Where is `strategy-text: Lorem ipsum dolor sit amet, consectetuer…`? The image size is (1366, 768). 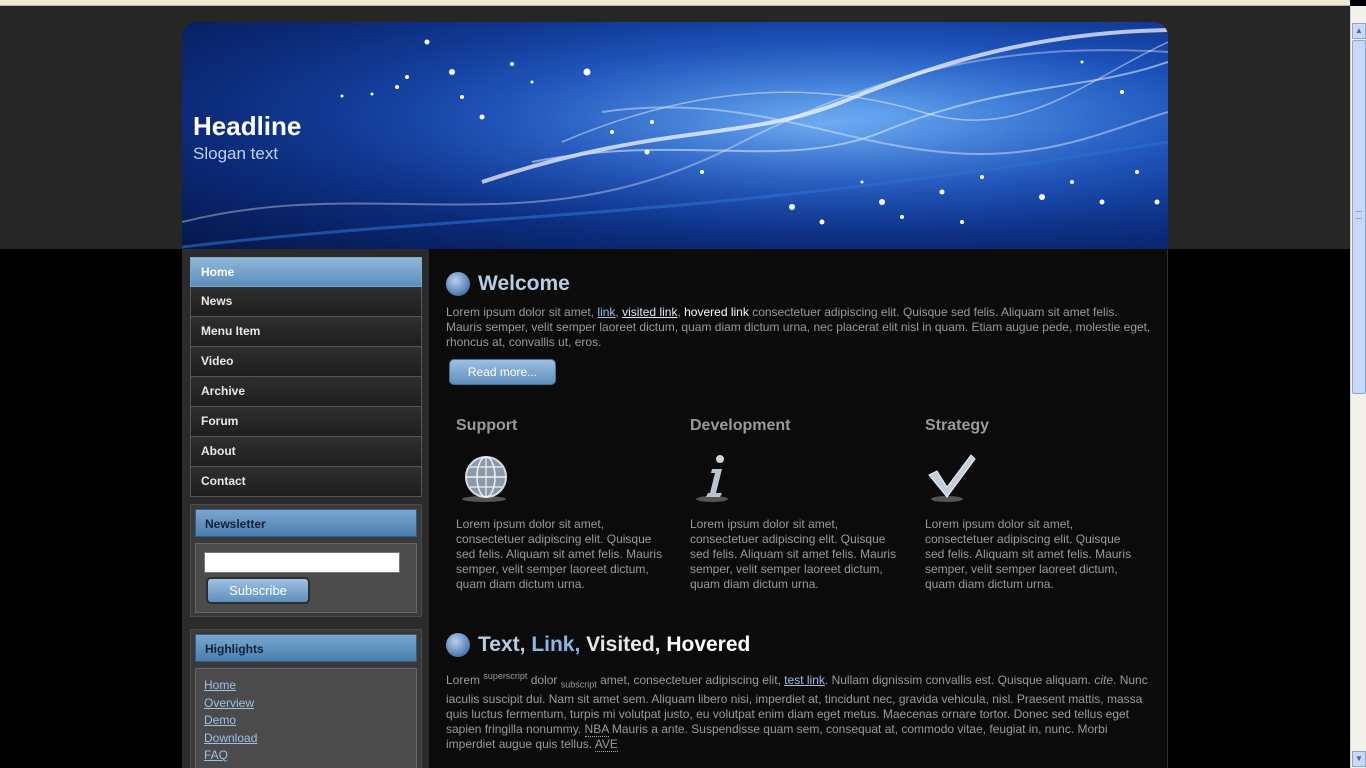 strategy-text: Lorem ipsum dolor sit amet, consectetuer… is located at coordinates (1028, 554).